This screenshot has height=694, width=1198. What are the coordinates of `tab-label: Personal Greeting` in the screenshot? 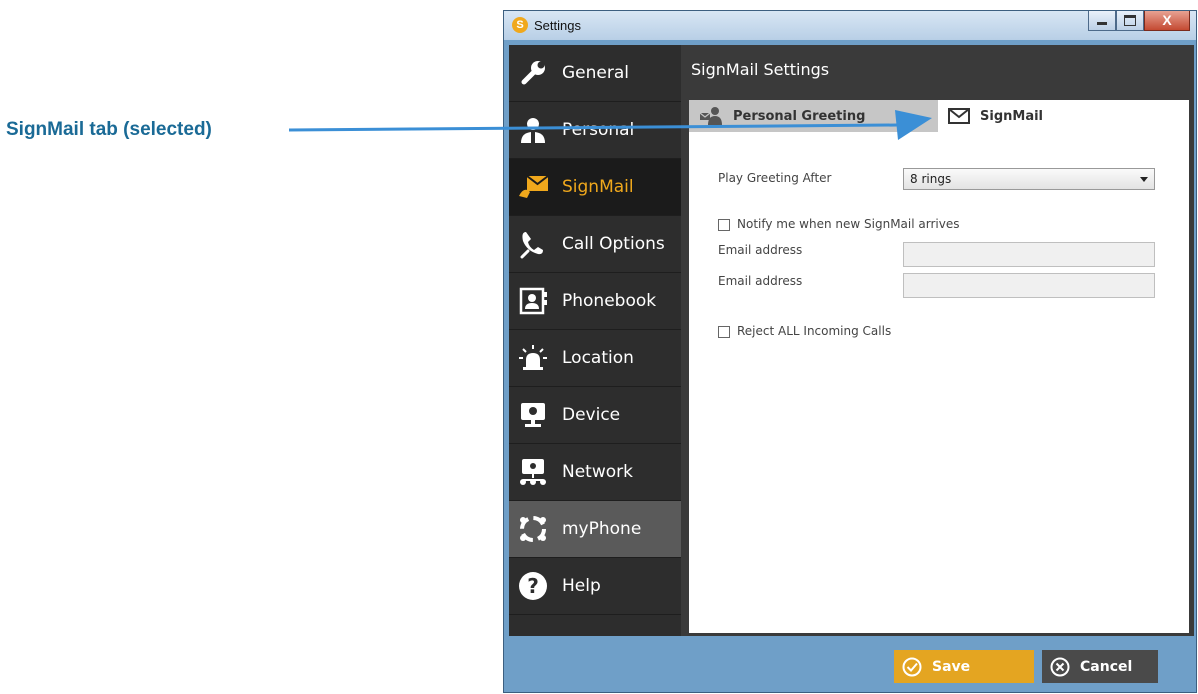 It's located at (799, 116).